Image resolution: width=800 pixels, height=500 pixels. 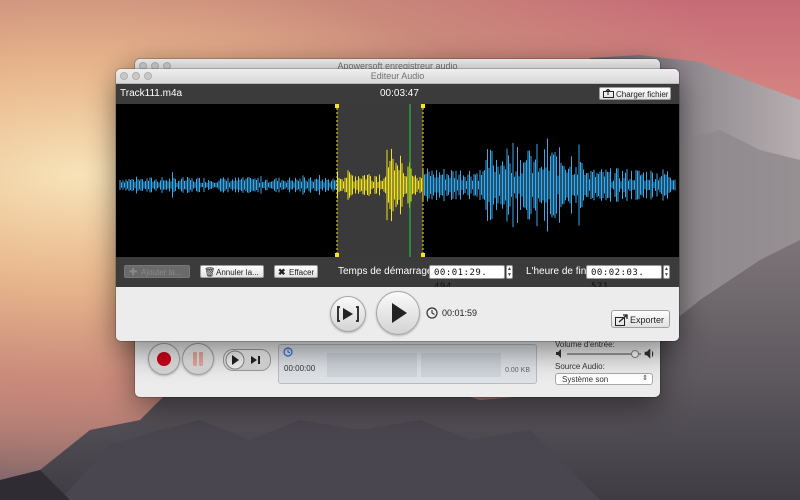 What do you see at coordinates (605, 354) in the screenshot?
I see `volume-slider` at bounding box center [605, 354].